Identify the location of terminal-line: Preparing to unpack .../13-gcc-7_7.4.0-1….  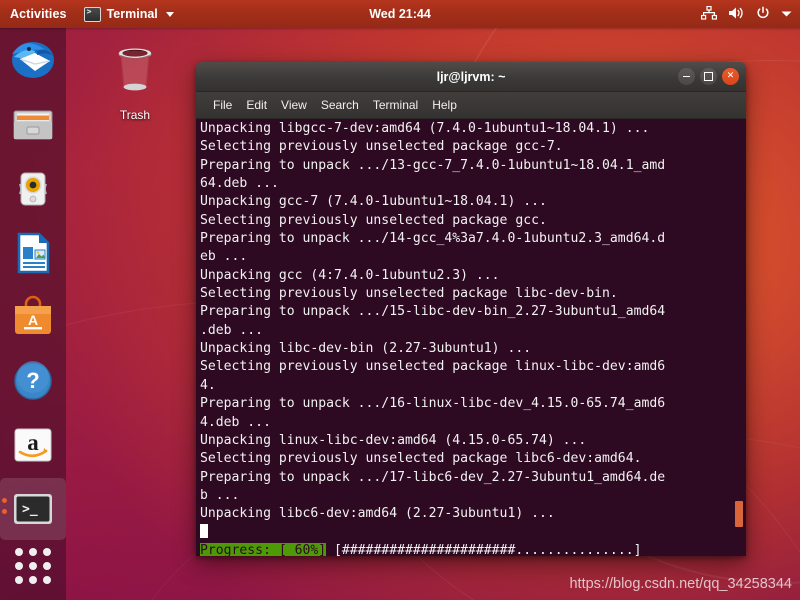
(433, 165).